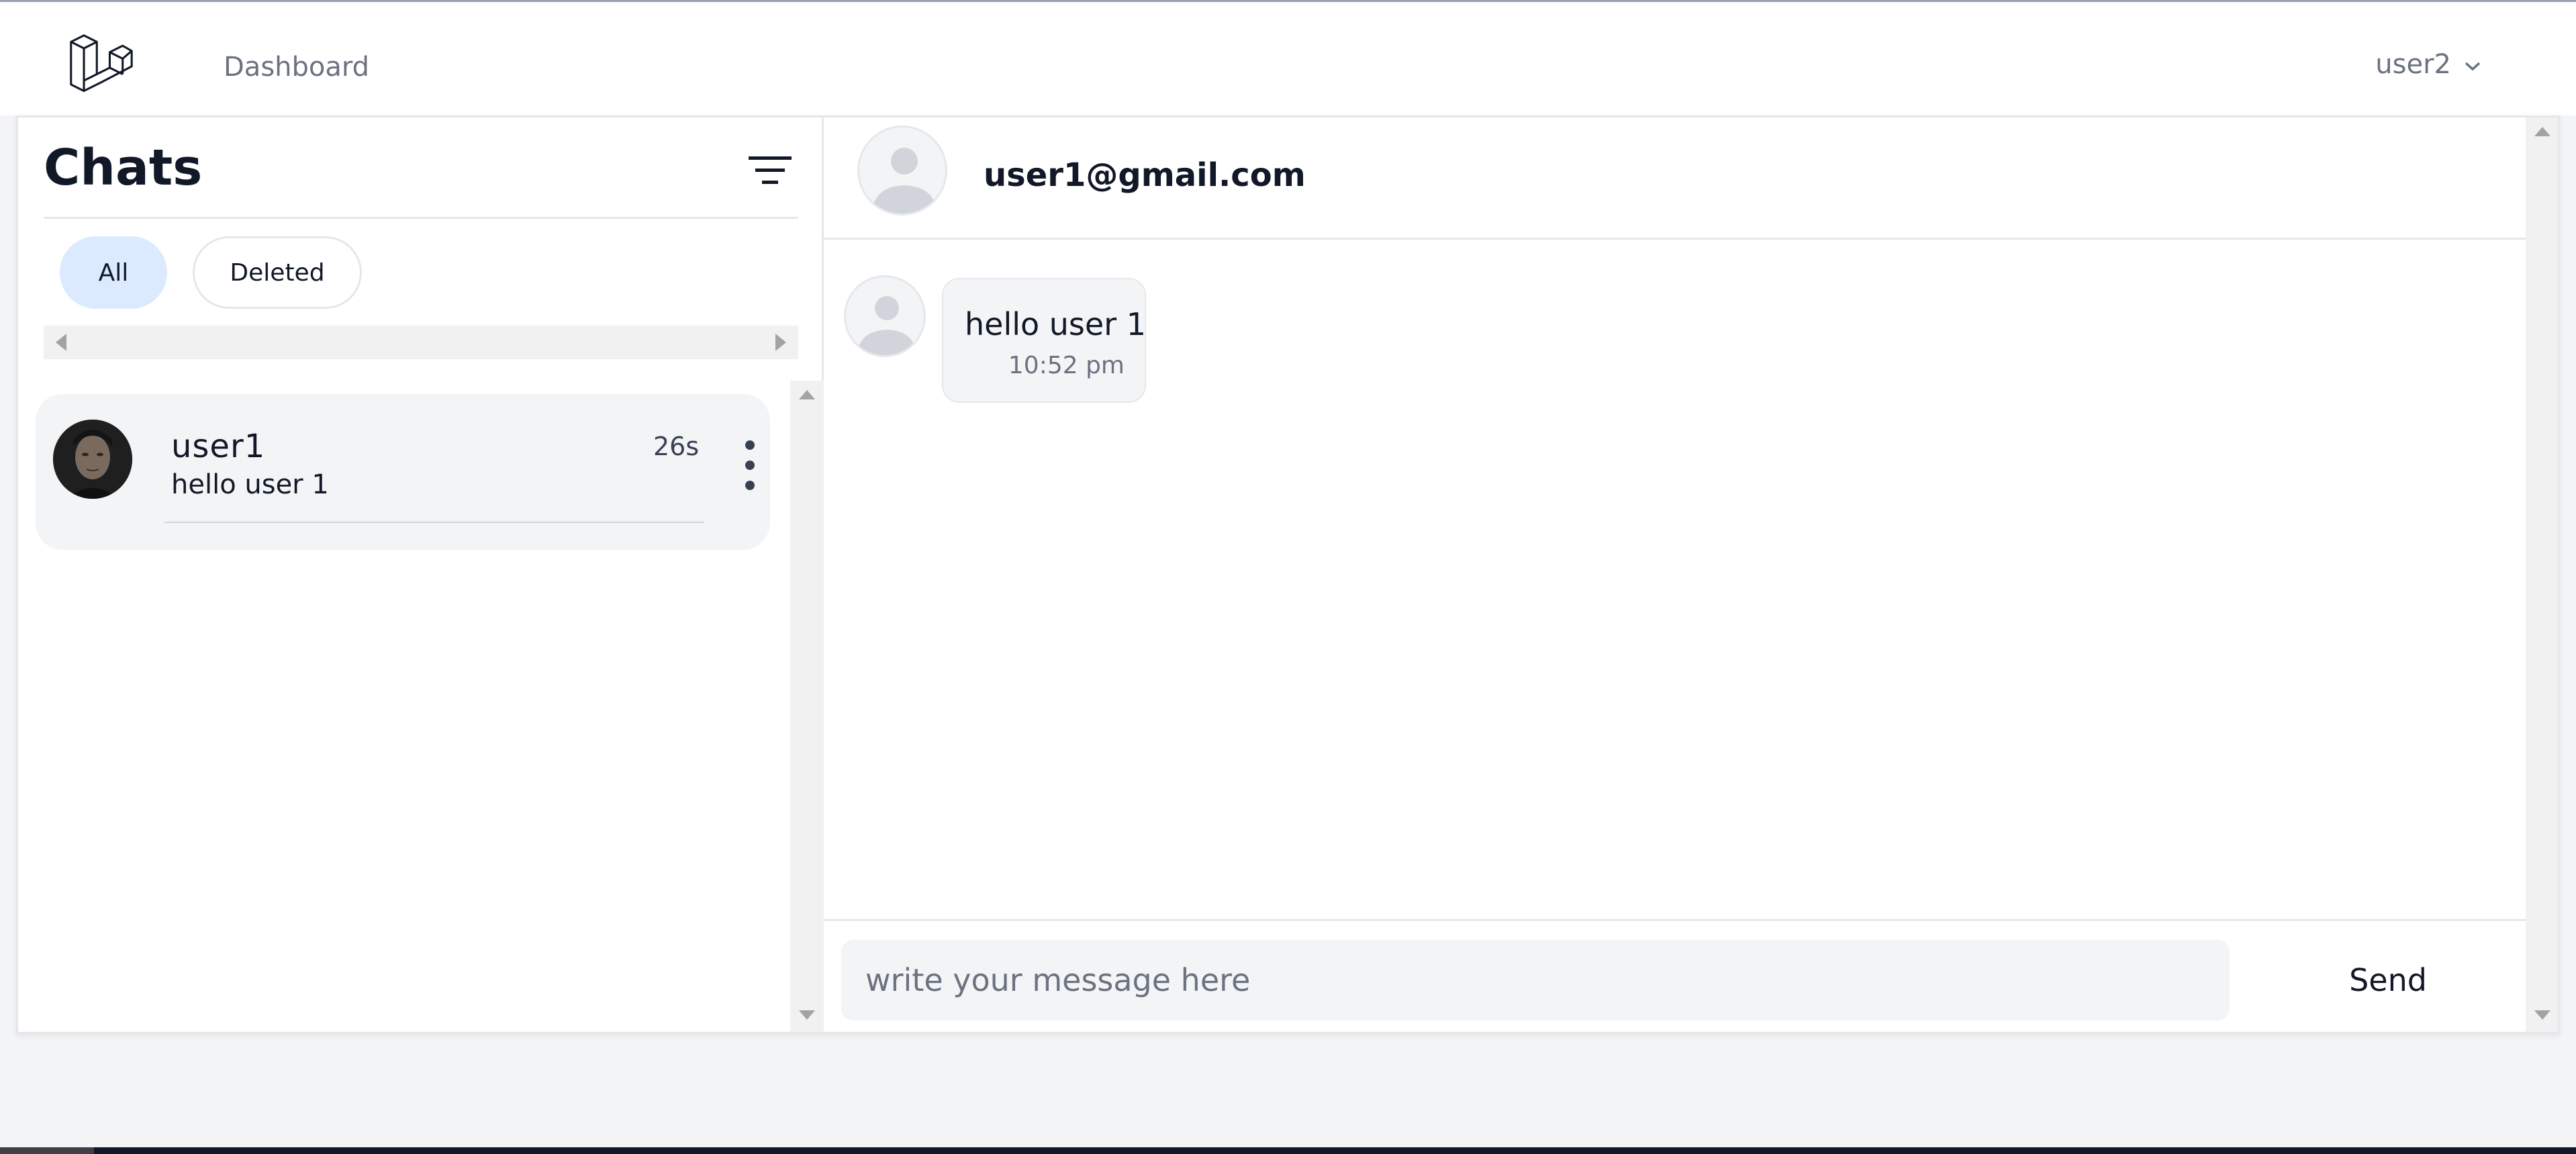 The width and height of the screenshot is (2576, 1154). What do you see at coordinates (250, 485) in the screenshot?
I see `chat-last-message: hello user 1` at bounding box center [250, 485].